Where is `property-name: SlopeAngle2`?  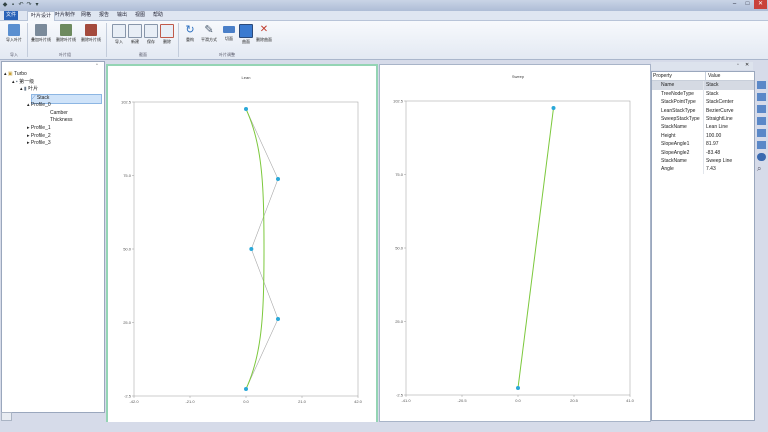 property-name: SlopeAngle2 is located at coordinates (678, 153).